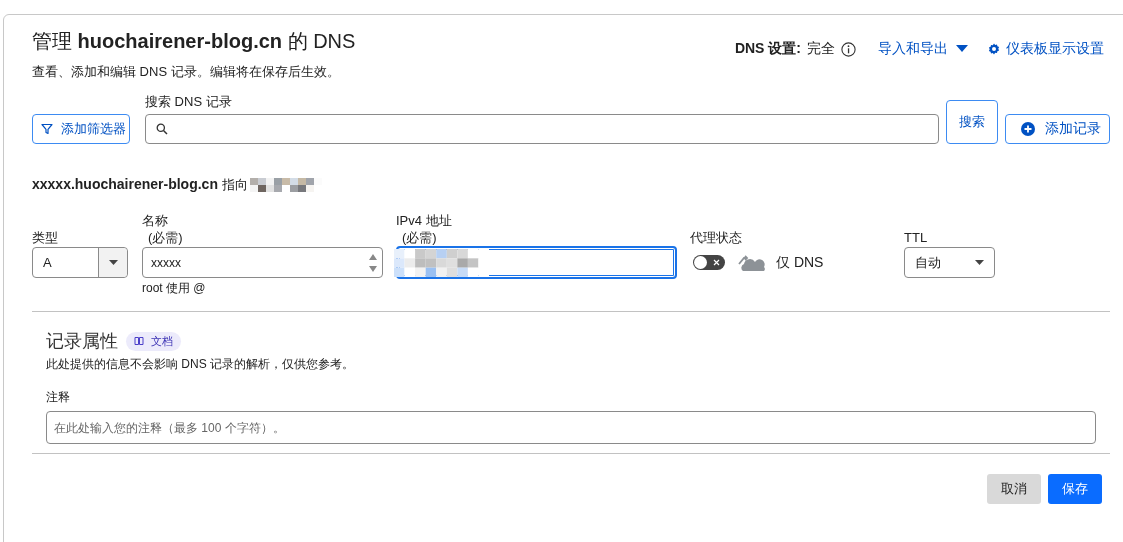 This screenshot has height=542, width=1123. I want to click on settings-link: 仪表板显示设置, so click(1046, 49).